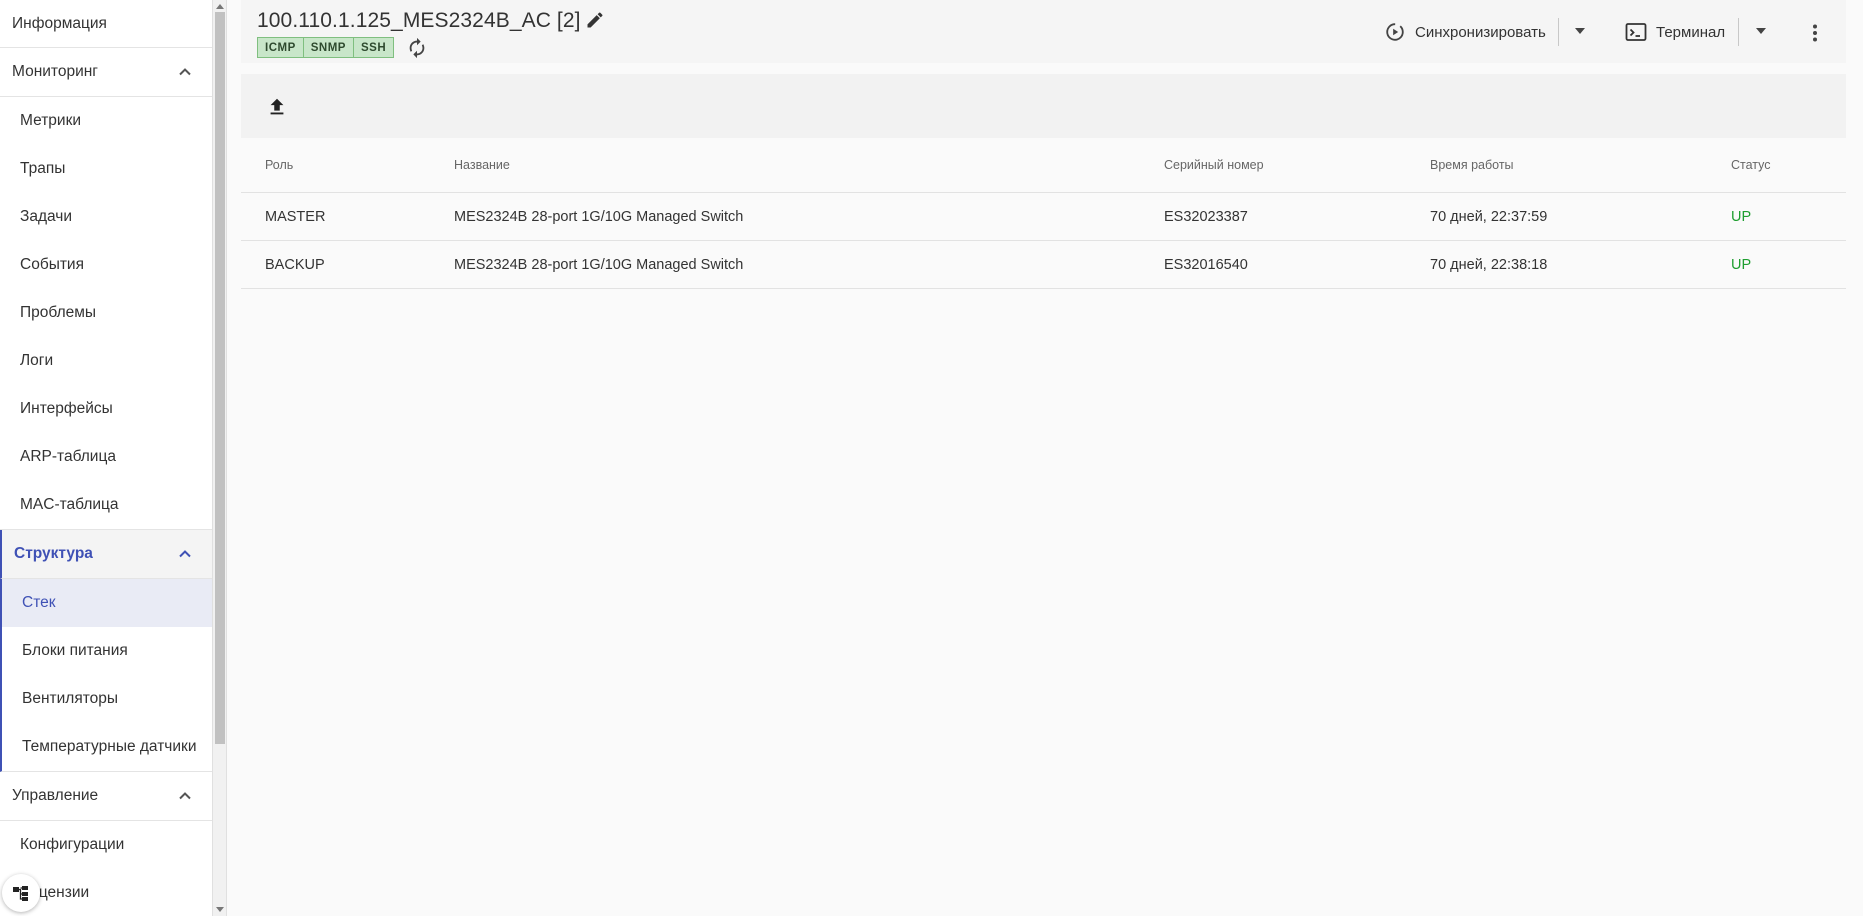 This screenshot has width=1863, height=916. Describe the element at coordinates (1815, 33) in the screenshot. I see `more-vert-icon` at that location.